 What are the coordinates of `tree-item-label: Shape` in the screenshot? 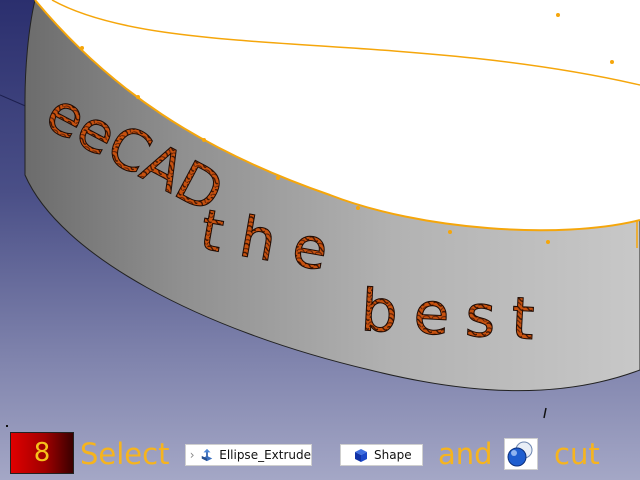 It's located at (393, 455).